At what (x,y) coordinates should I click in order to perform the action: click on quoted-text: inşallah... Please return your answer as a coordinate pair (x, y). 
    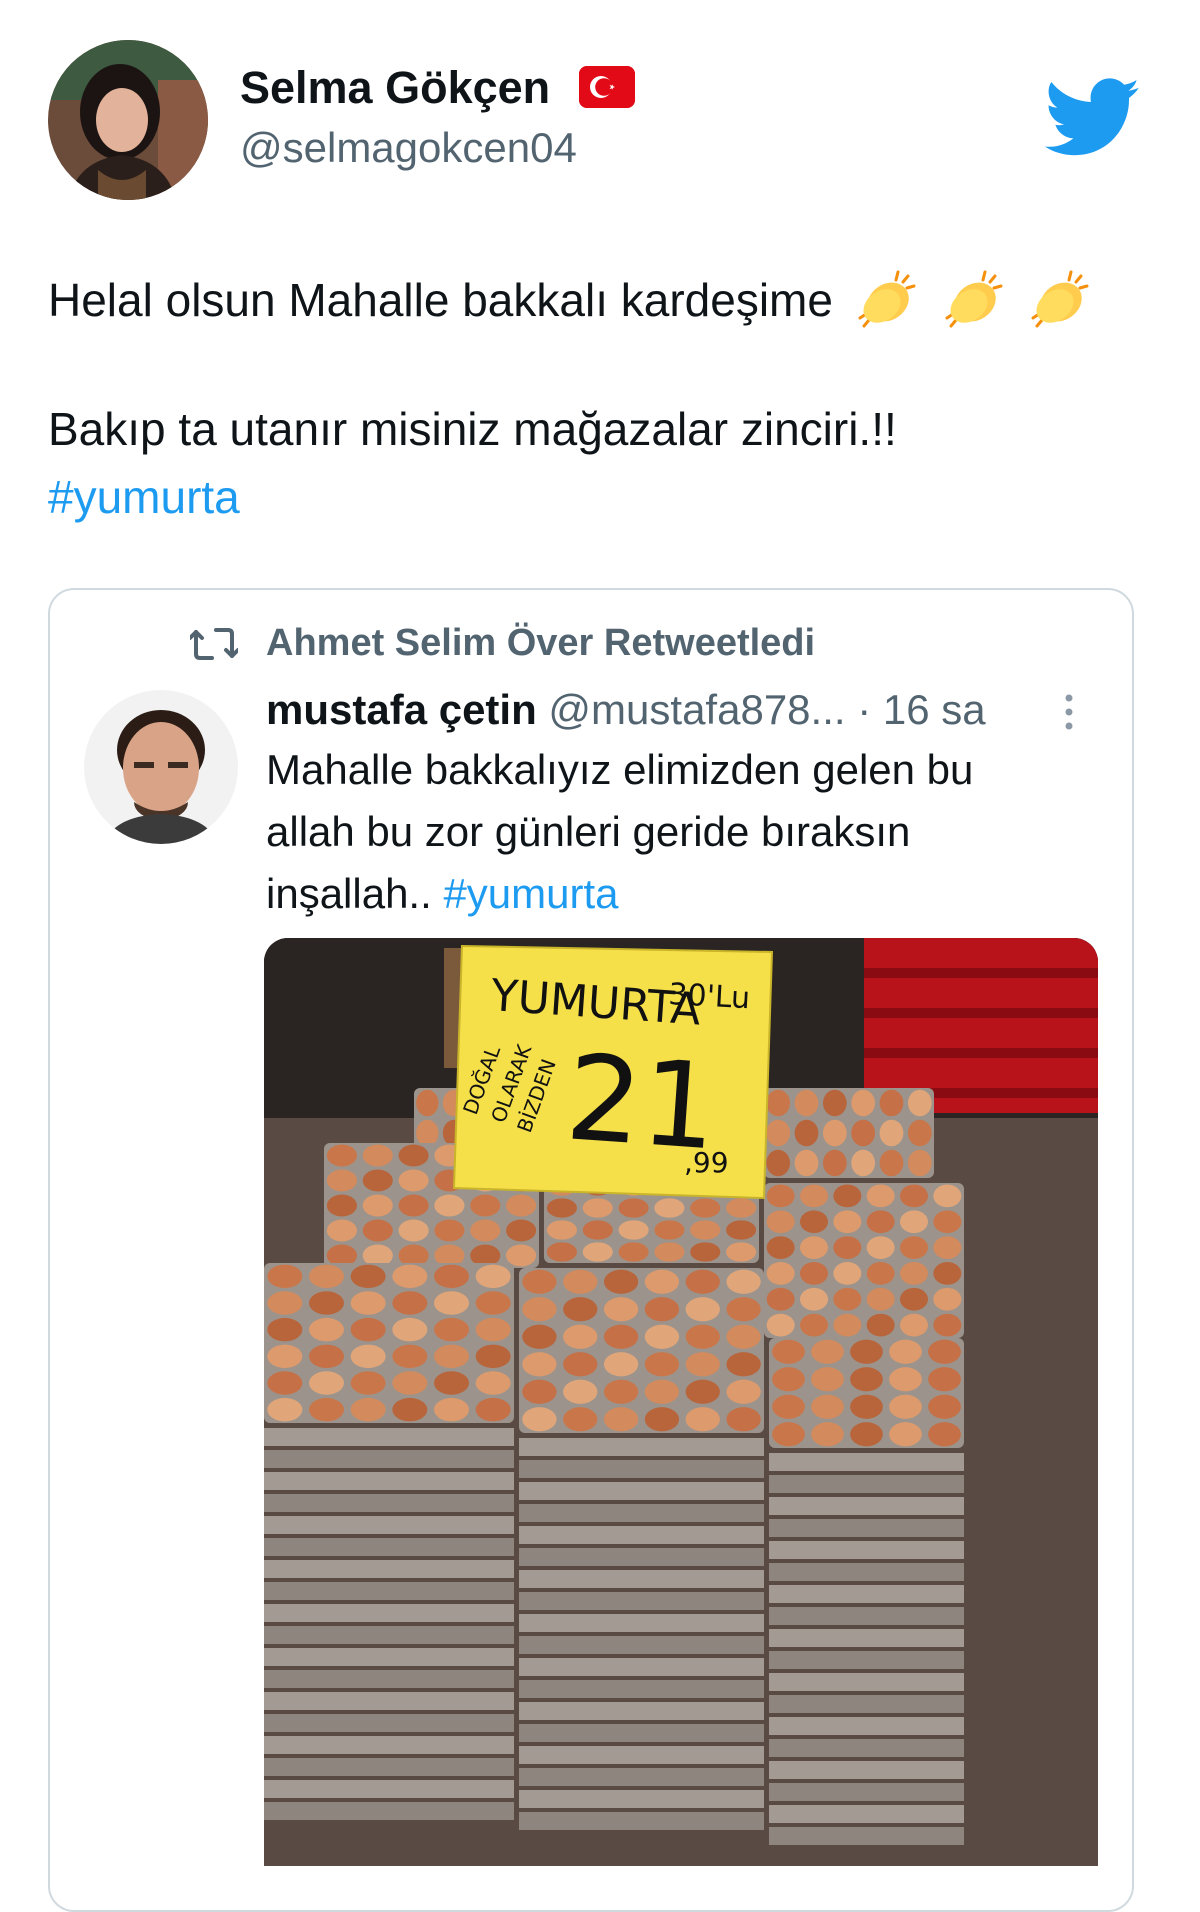
    Looking at the image, I should click on (349, 893).